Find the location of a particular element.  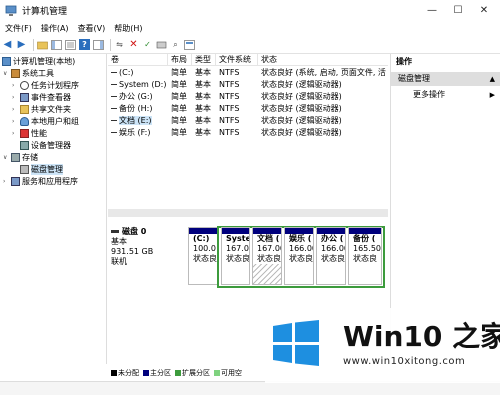

disk-management-icon is located at coordinates (24, 169).